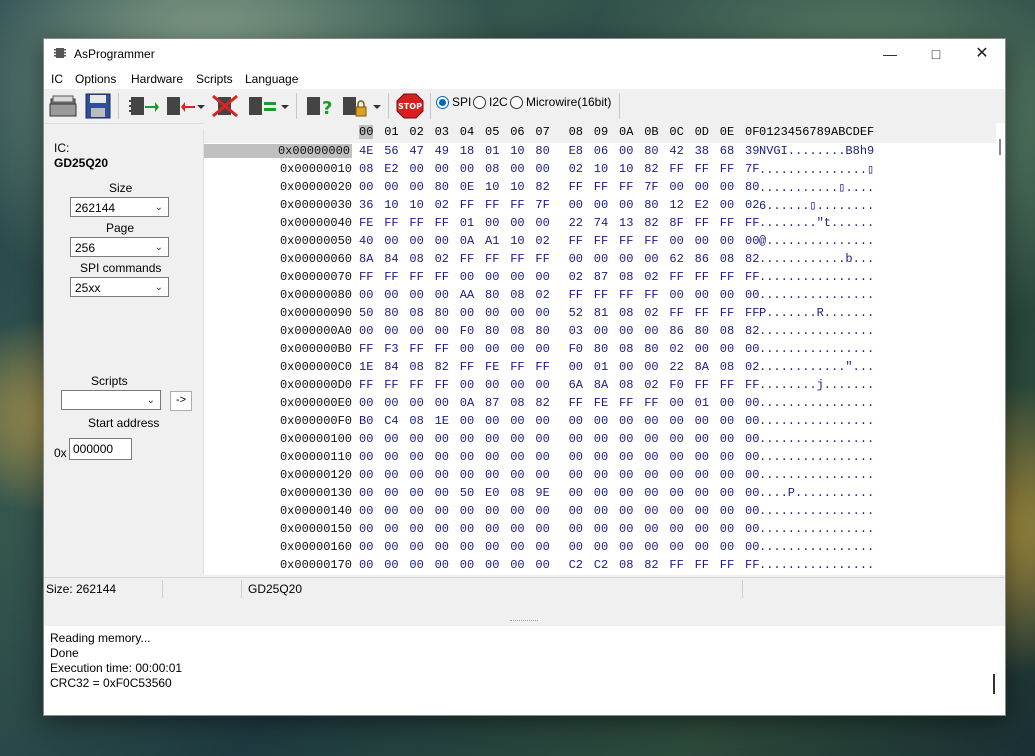 Image resolution: width=1035 pixels, height=756 pixels. Describe the element at coordinates (576, 565) in the screenshot. I see `hex-byte: C2` at that location.